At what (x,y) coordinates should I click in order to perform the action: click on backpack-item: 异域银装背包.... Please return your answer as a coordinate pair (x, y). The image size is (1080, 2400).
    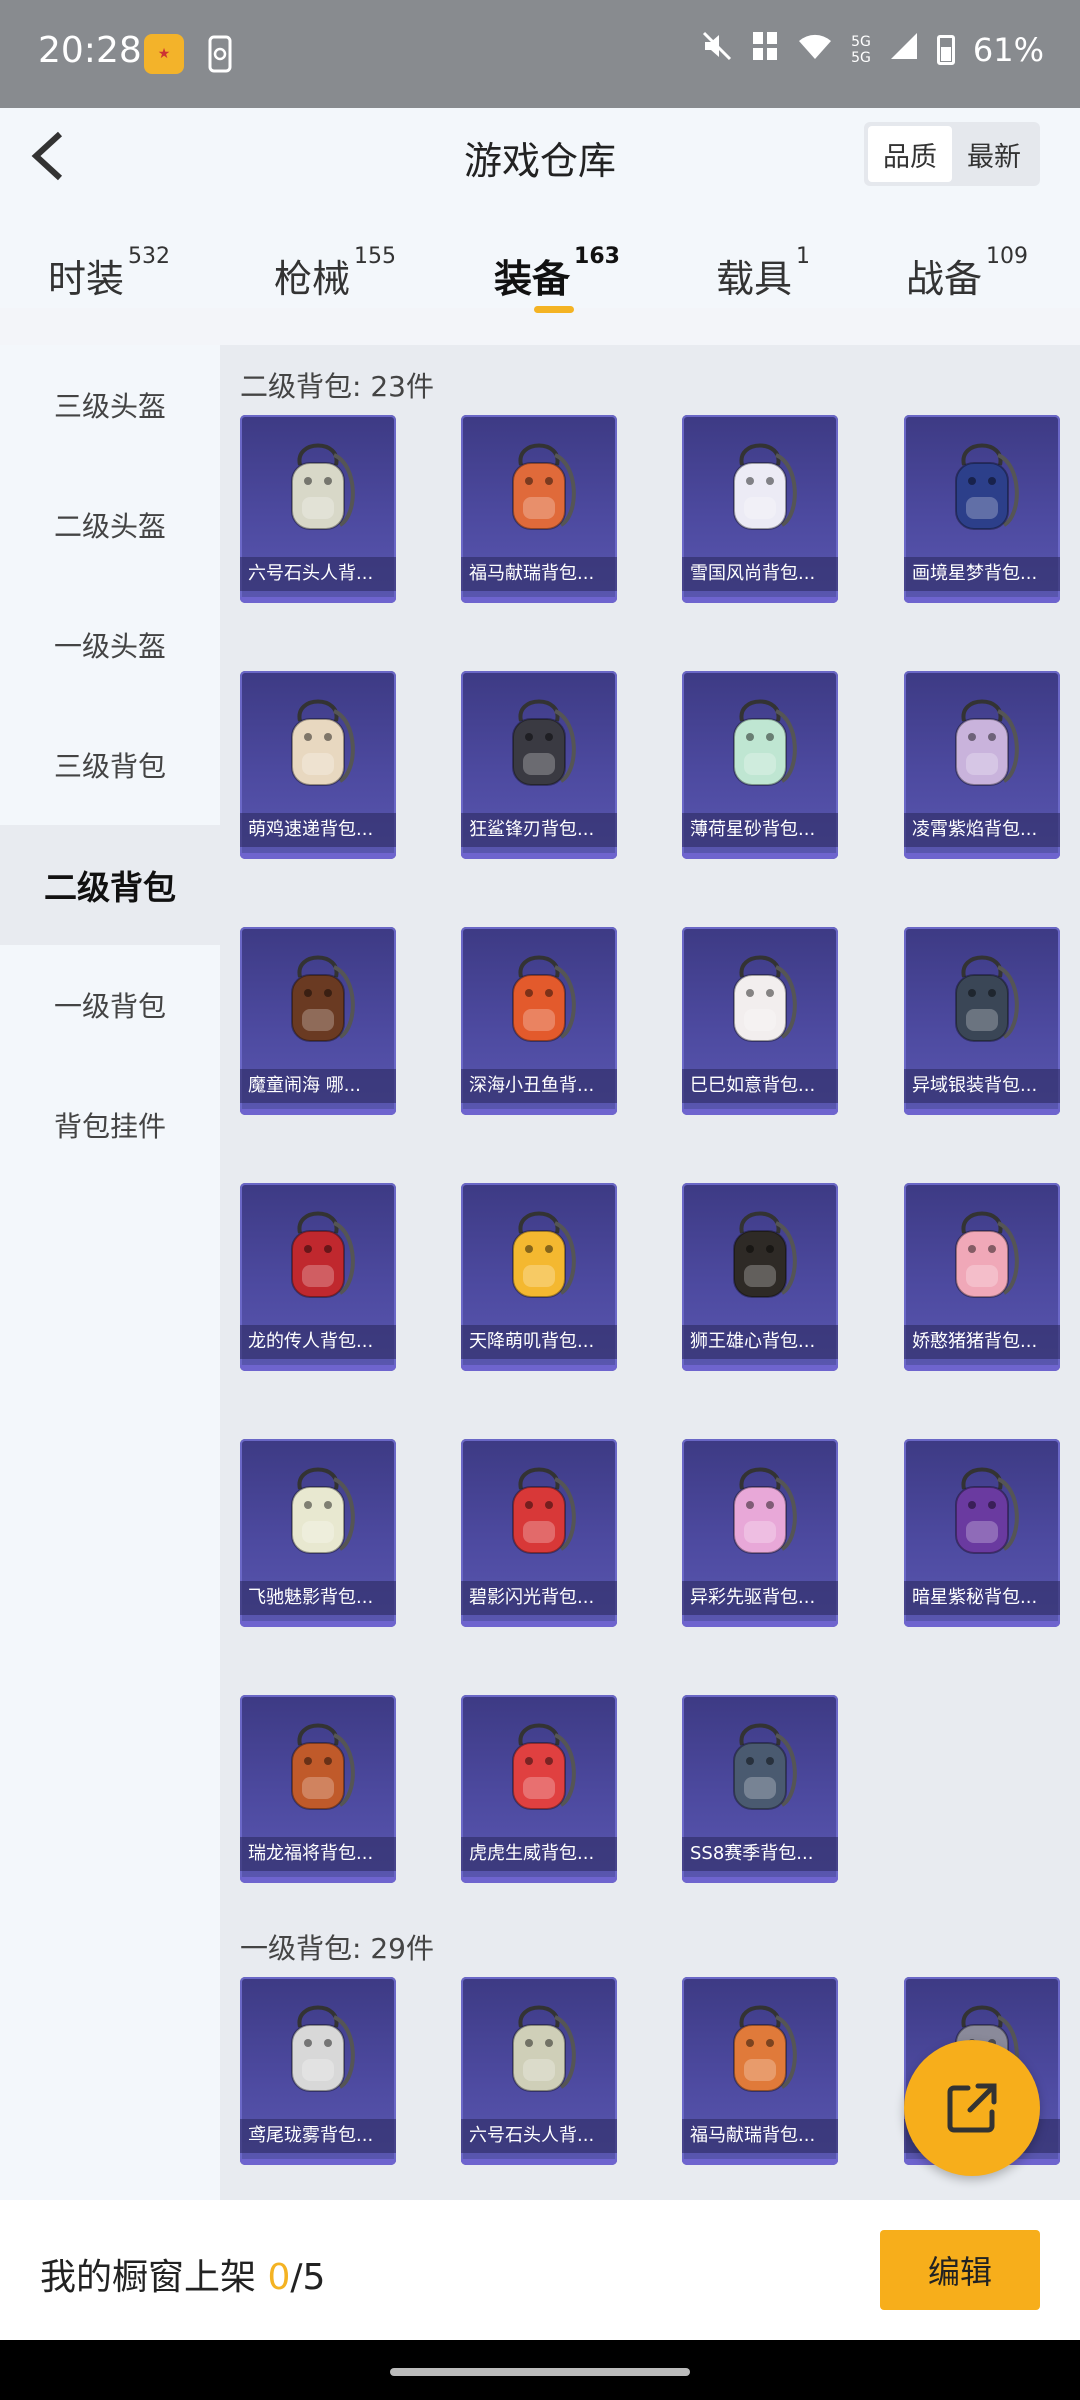
    Looking at the image, I should click on (982, 1021).